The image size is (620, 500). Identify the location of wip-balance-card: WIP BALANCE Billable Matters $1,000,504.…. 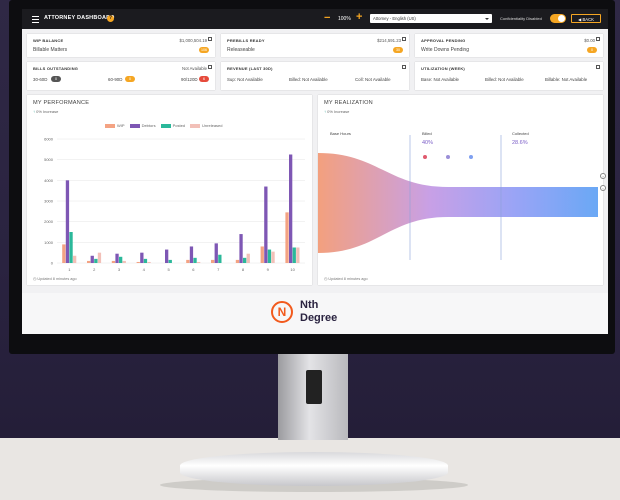
(121, 45).